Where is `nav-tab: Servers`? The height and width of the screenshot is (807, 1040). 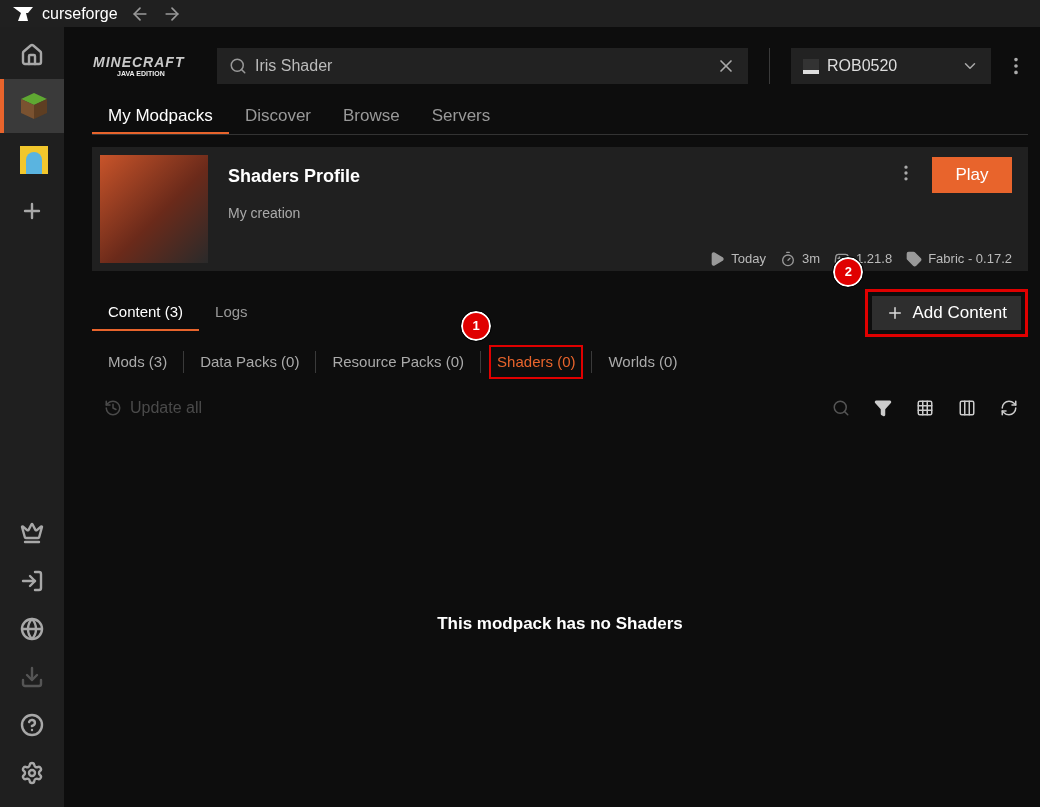
nav-tab: Servers is located at coordinates (461, 116).